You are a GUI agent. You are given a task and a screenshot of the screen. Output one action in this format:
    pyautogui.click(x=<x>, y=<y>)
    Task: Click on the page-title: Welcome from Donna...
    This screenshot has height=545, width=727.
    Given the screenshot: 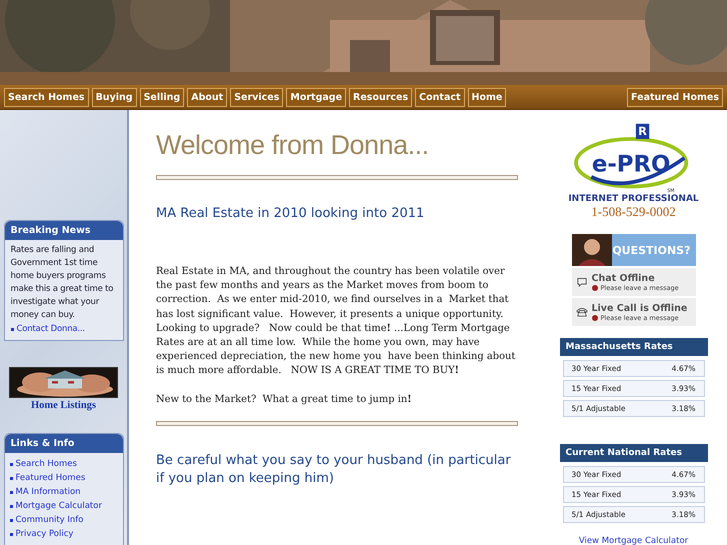 What is the action you would take?
    pyautogui.click(x=293, y=145)
    